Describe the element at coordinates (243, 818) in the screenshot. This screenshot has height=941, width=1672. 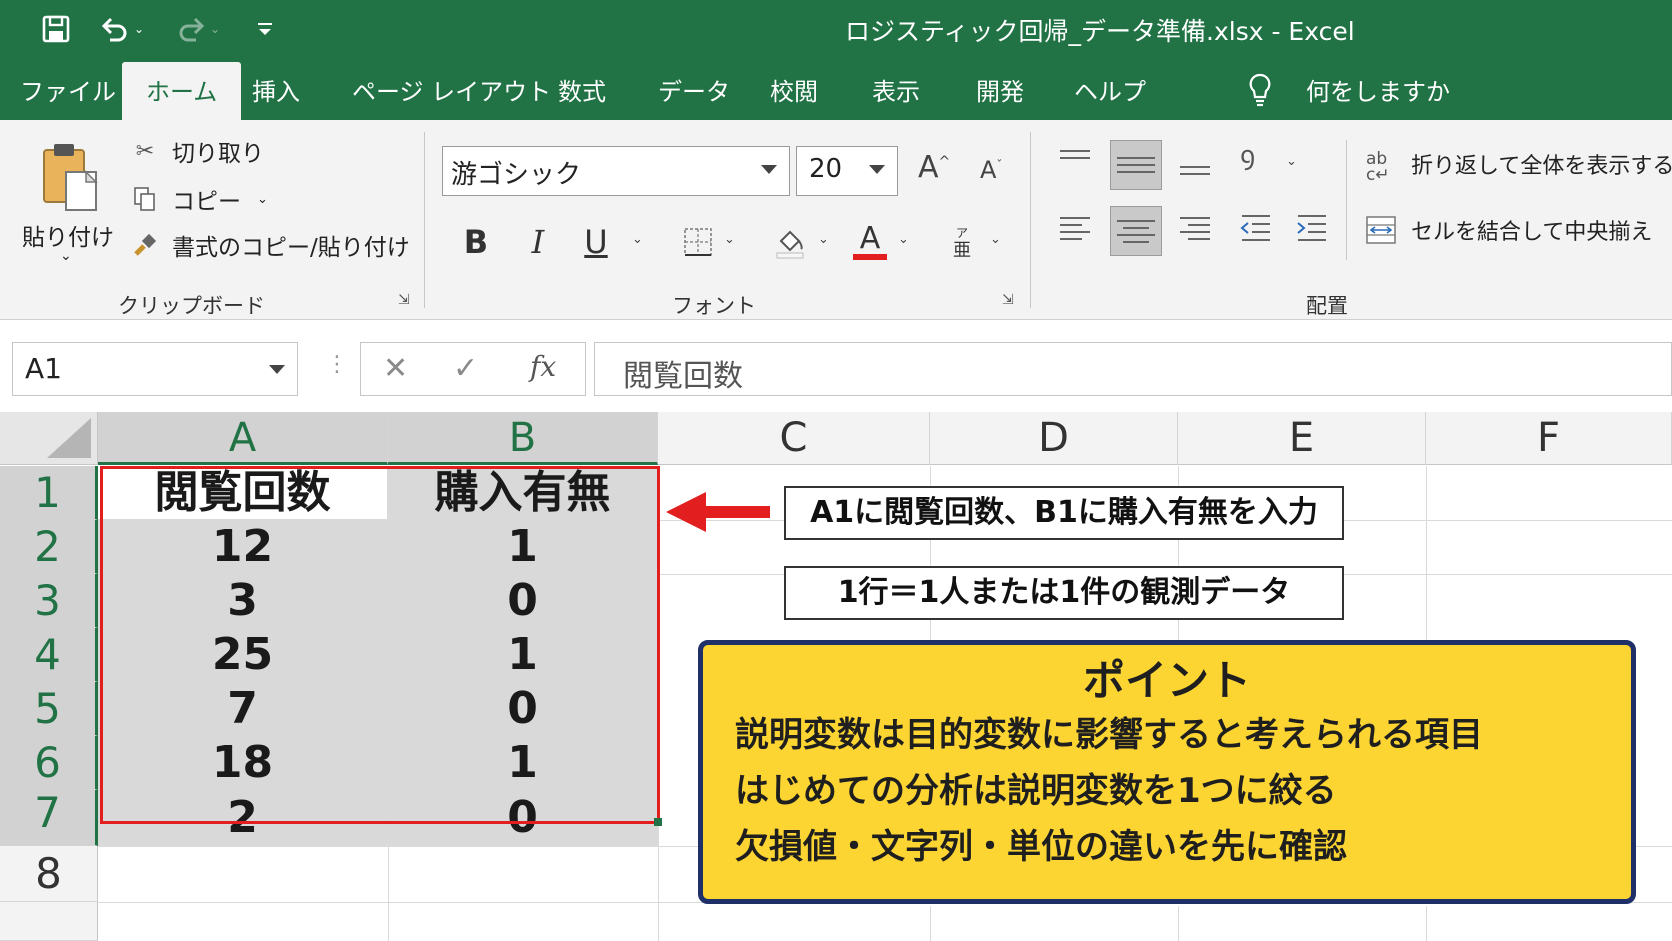
I see `cell-a7: 2` at that location.